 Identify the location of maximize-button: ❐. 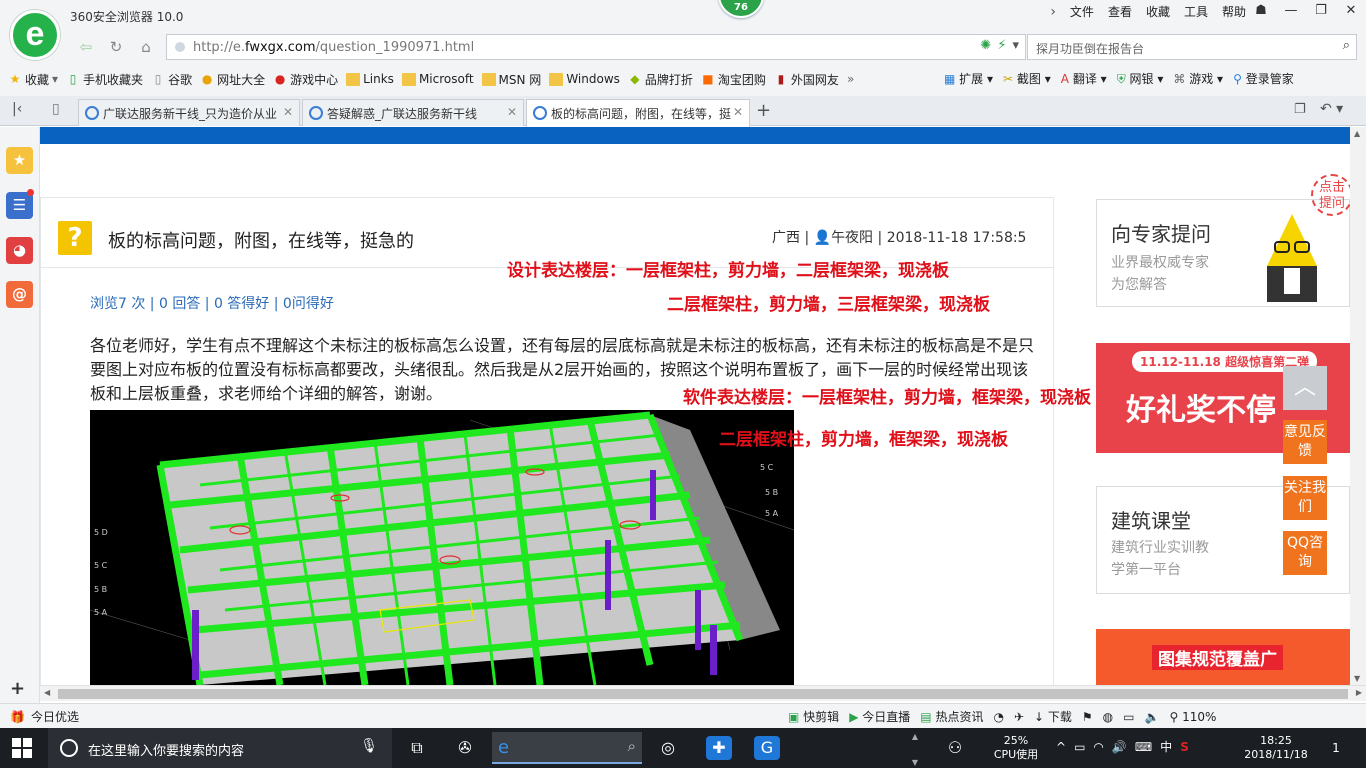
(1321, 12).